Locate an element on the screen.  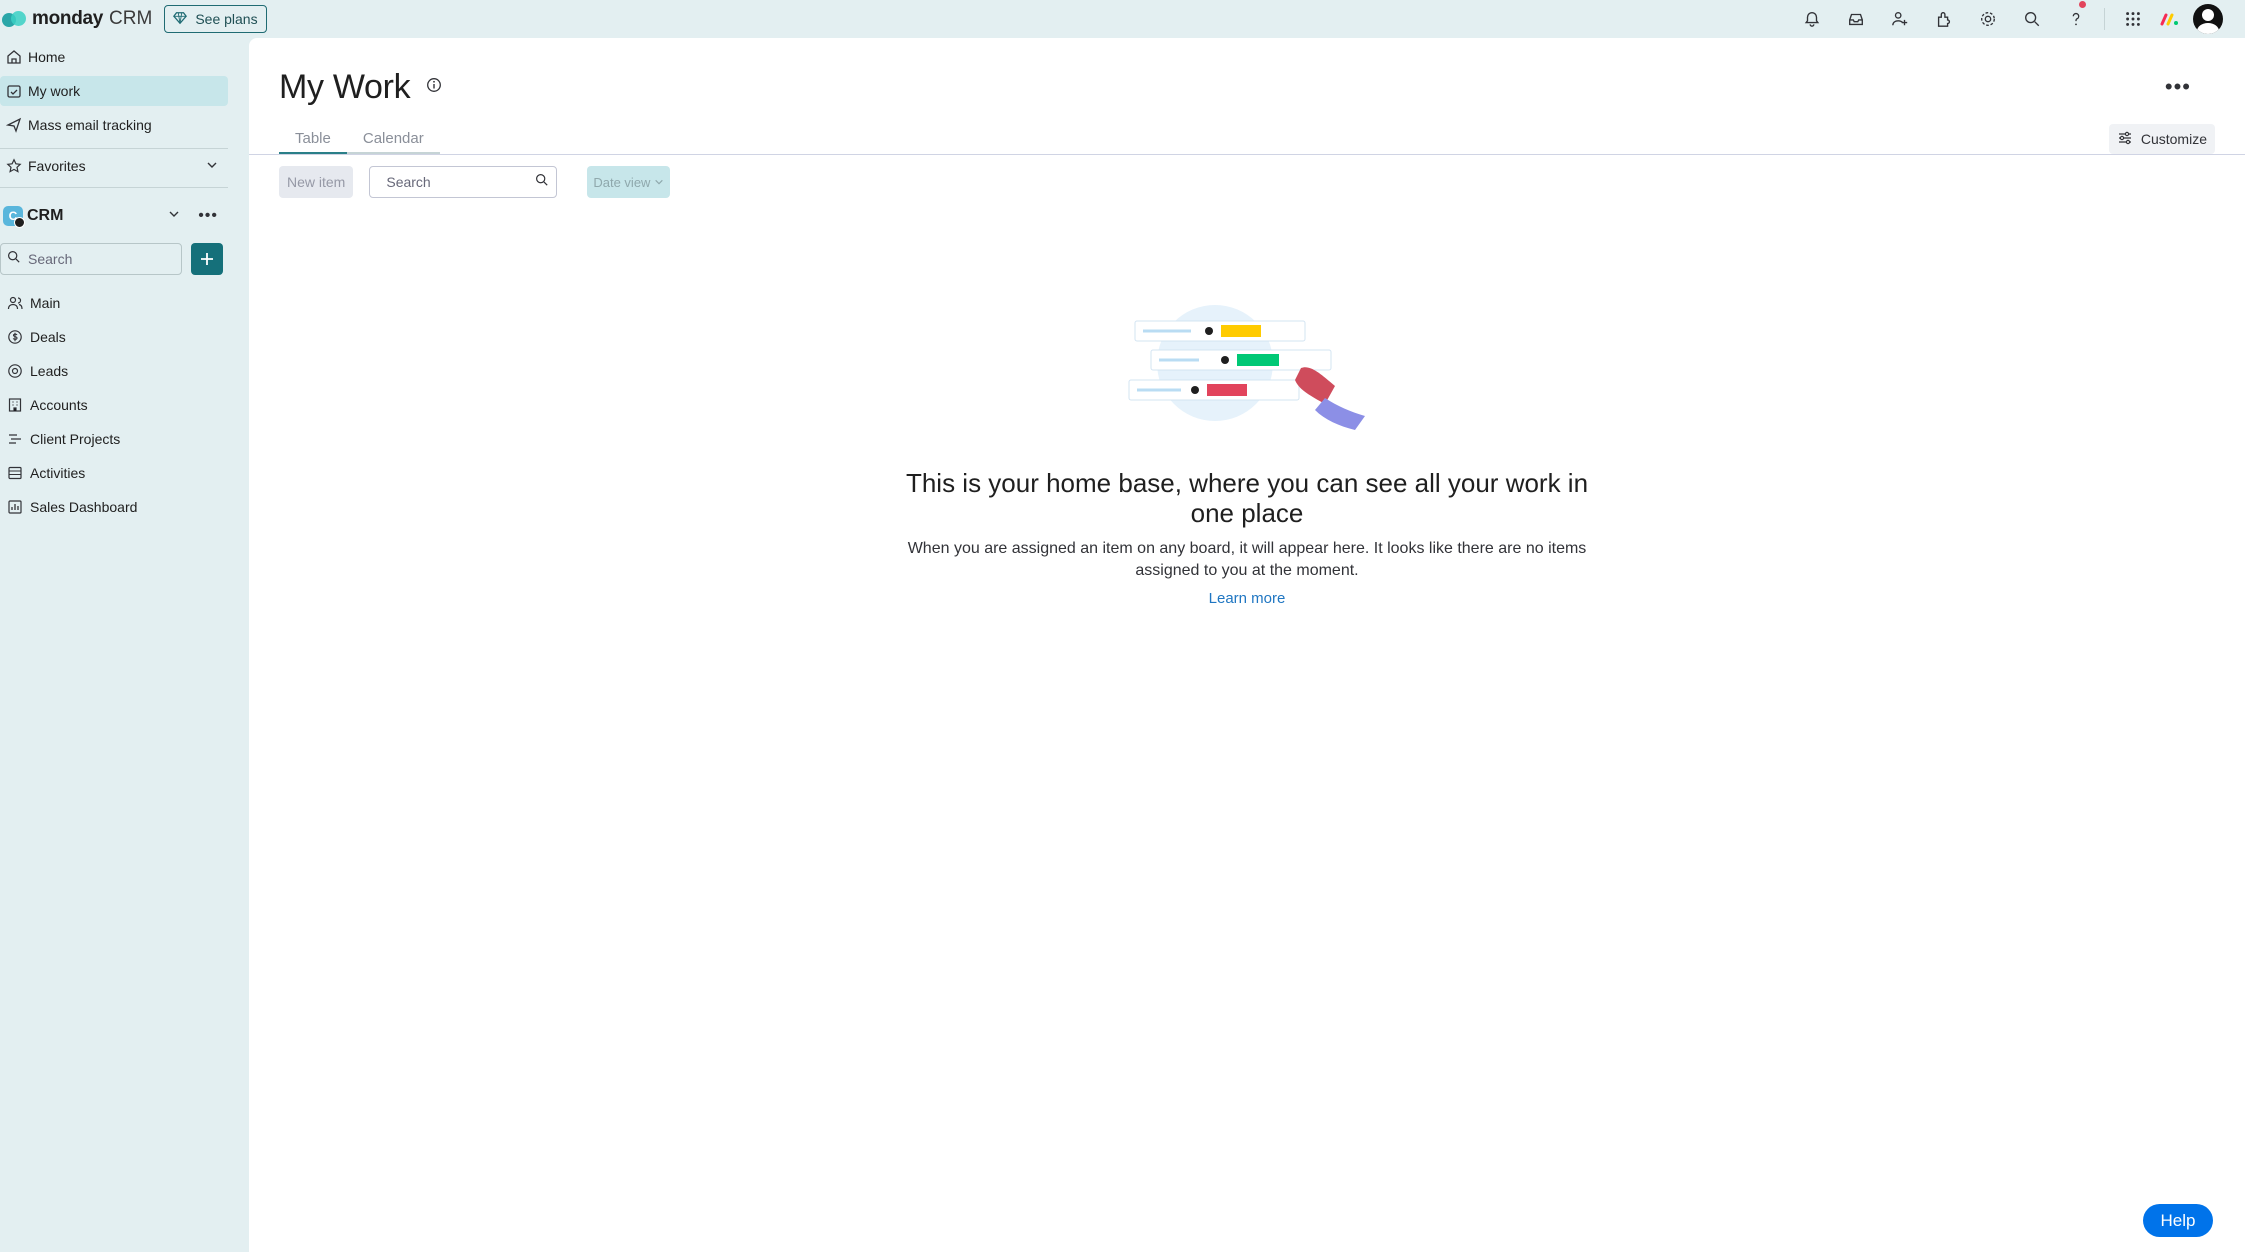
empty-state-illustration is located at coordinates (1246, 367).